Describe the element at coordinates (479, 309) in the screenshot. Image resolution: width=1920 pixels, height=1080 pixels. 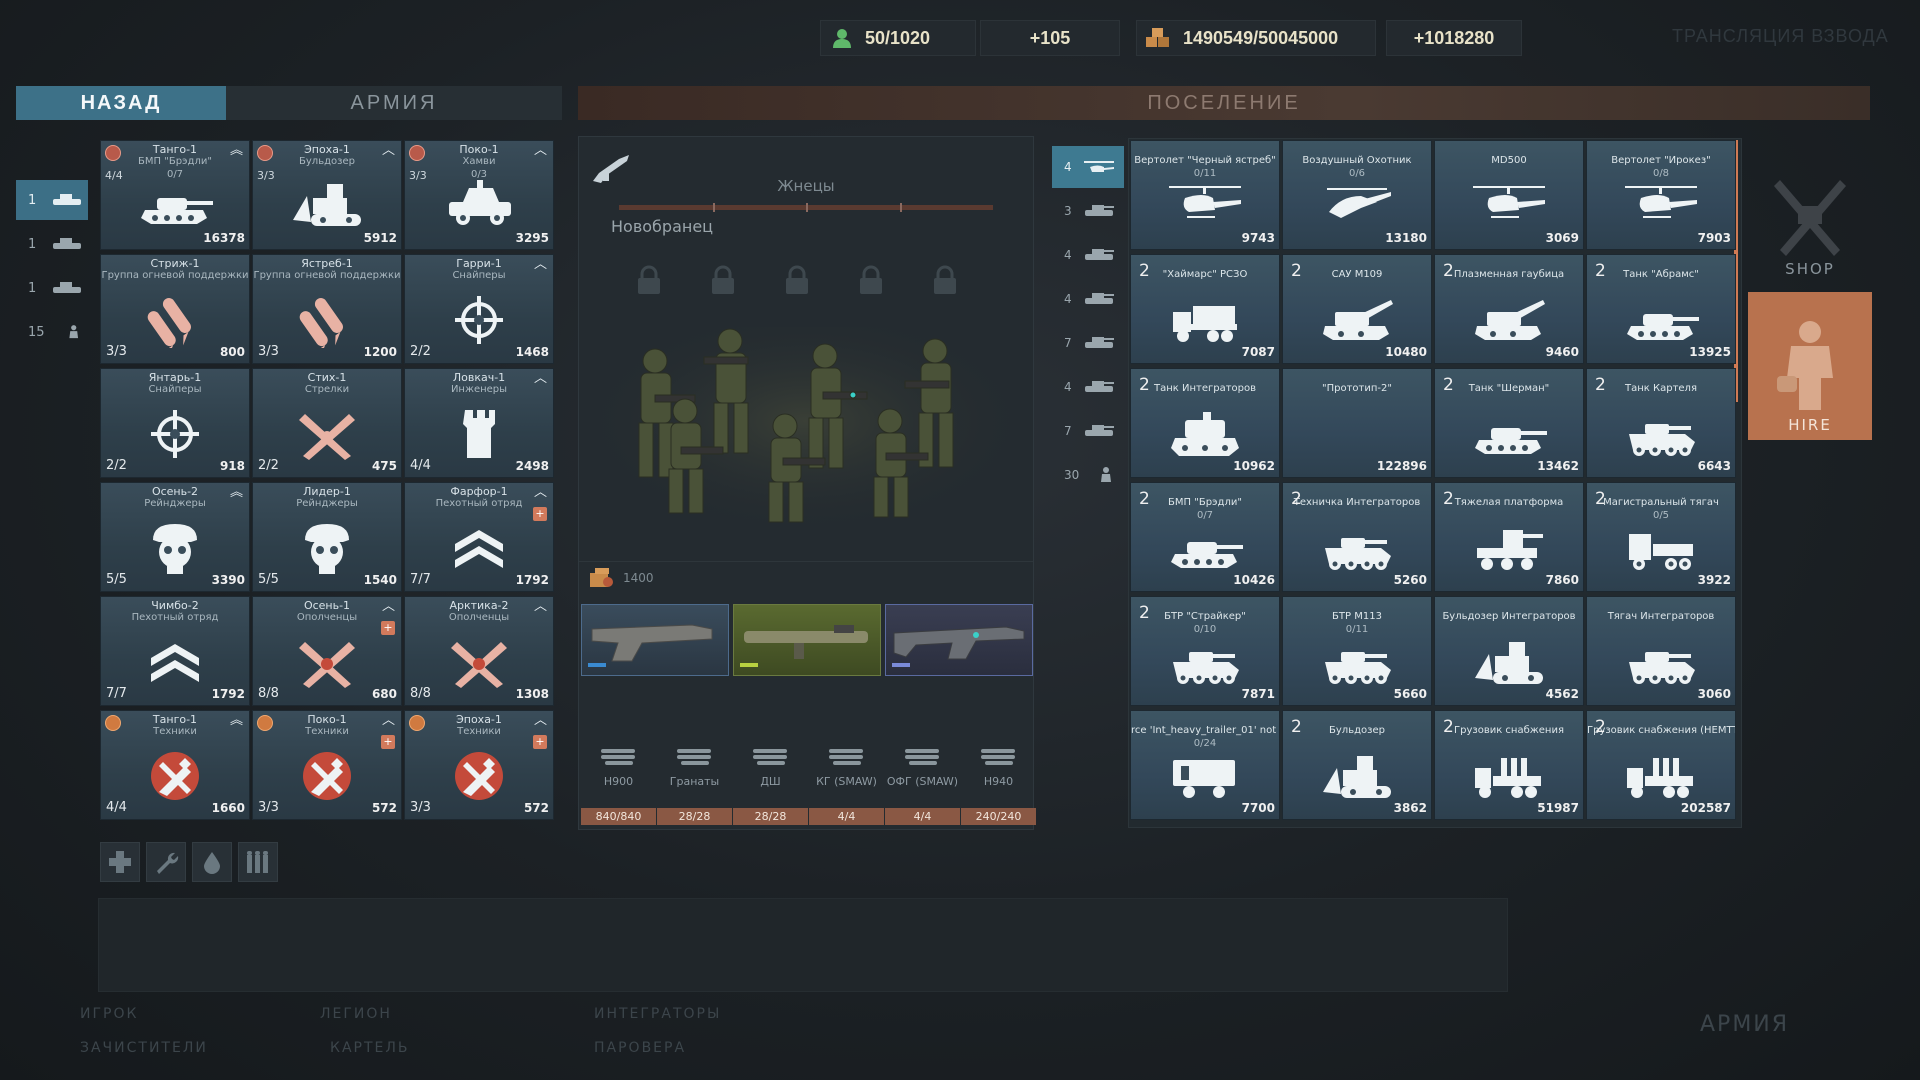
I see `squad-card: Гарри-1 Снайперы ︿ 2/2 1468` at that location.